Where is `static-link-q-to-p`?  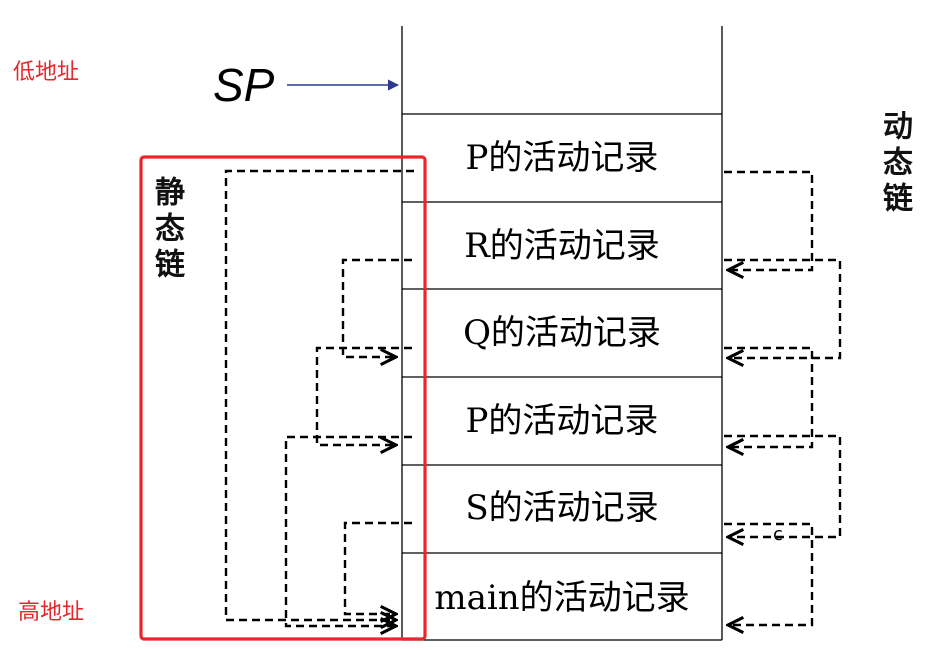
static-link-q-to-p is located at coordinates (363, 395).